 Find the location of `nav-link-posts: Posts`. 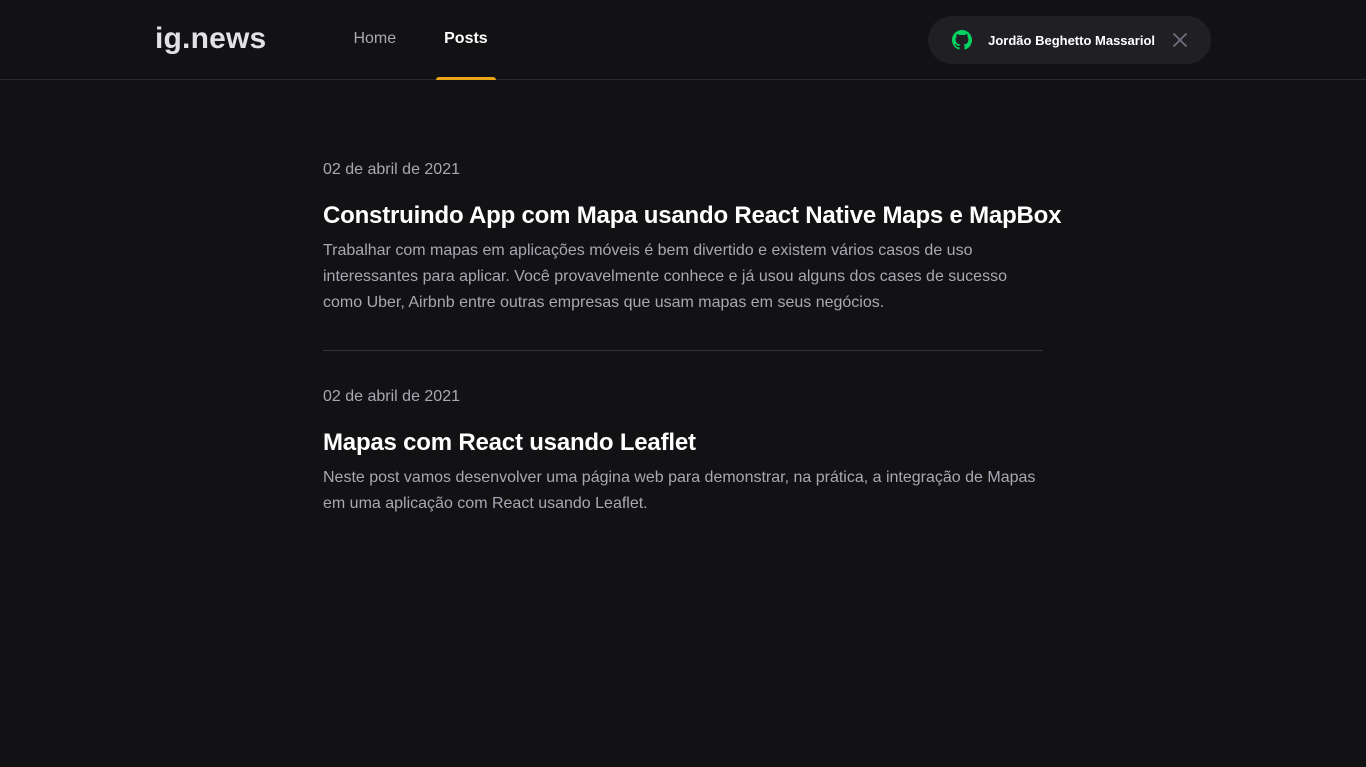

nav-link-posts: Posts is located at coordinates (466, 40).